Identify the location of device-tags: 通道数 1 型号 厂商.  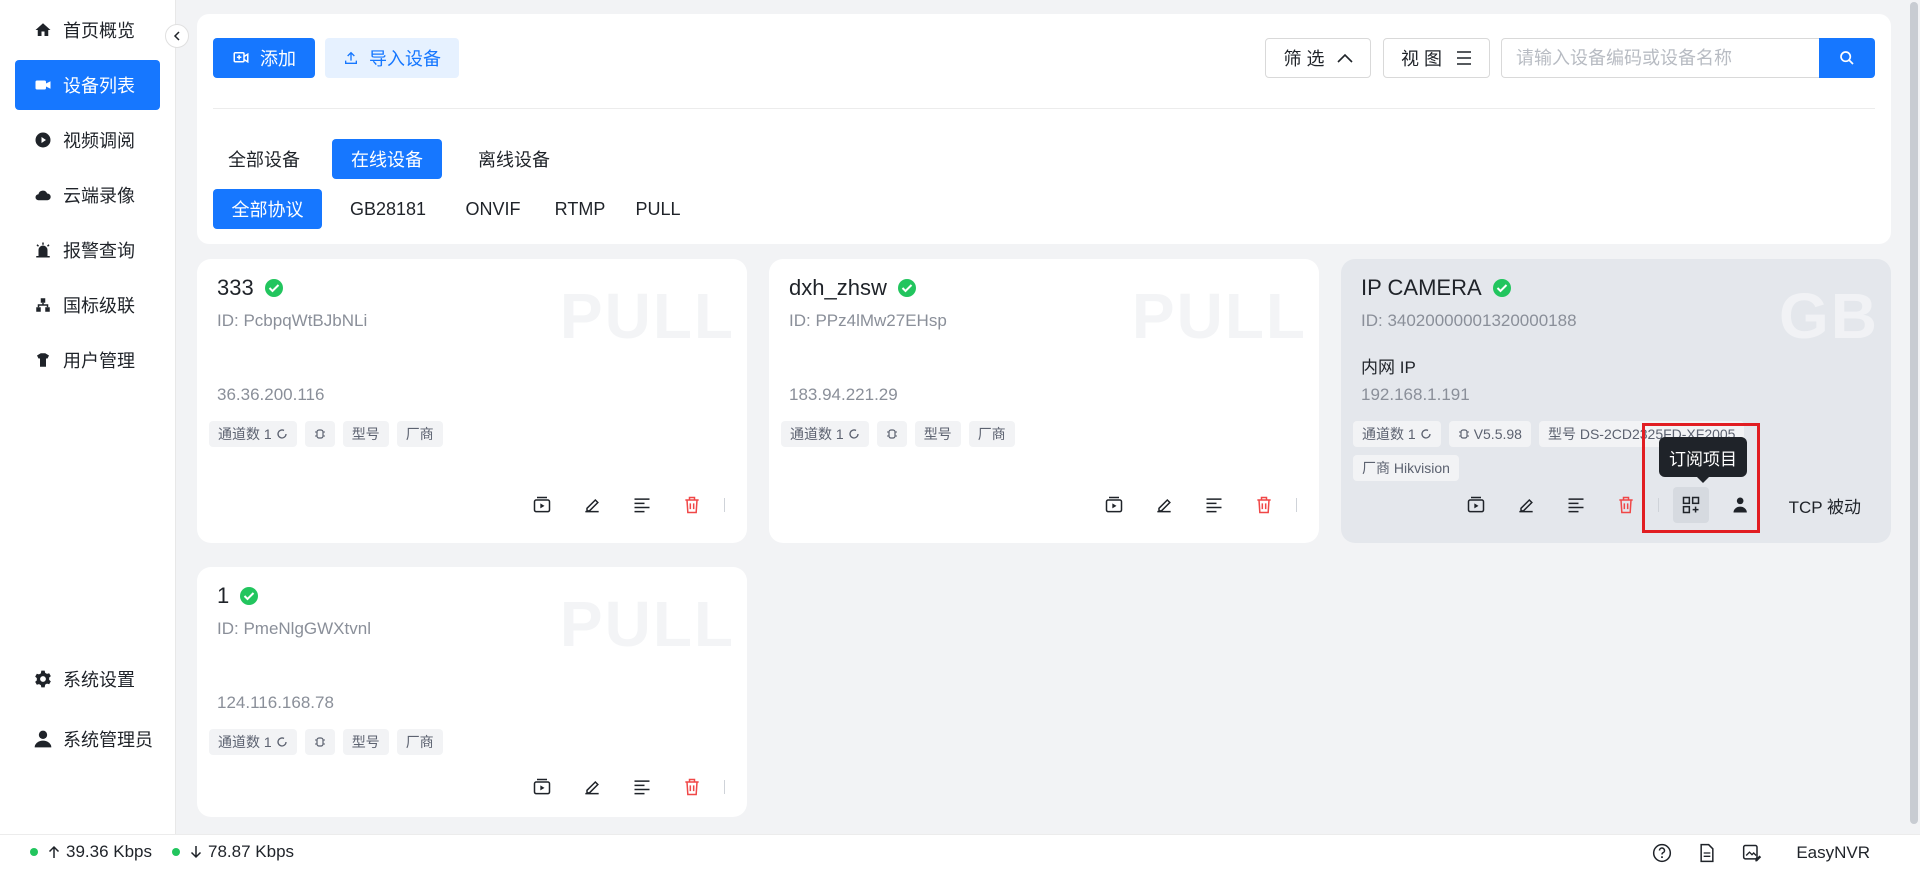
(991, 434).